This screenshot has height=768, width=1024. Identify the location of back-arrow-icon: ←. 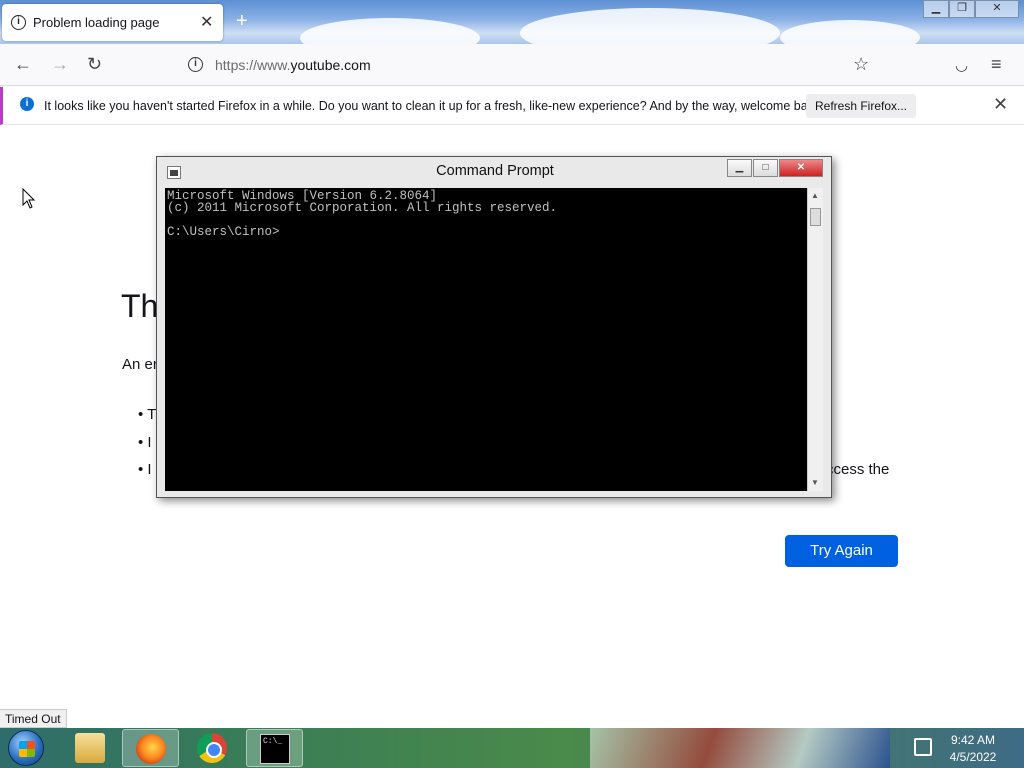
(23, 64).